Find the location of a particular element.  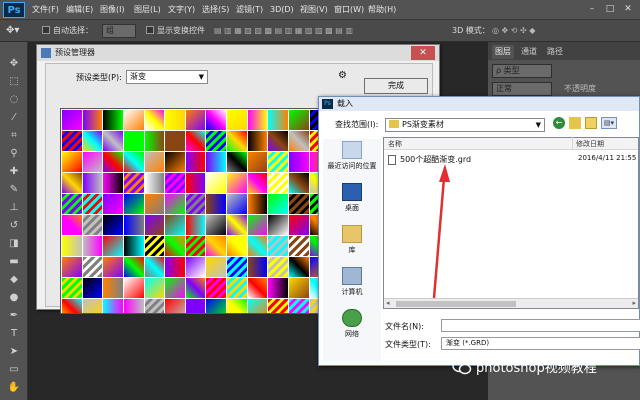

watermark-text: photoshop视频教程 is located at coordinates (536, 368).